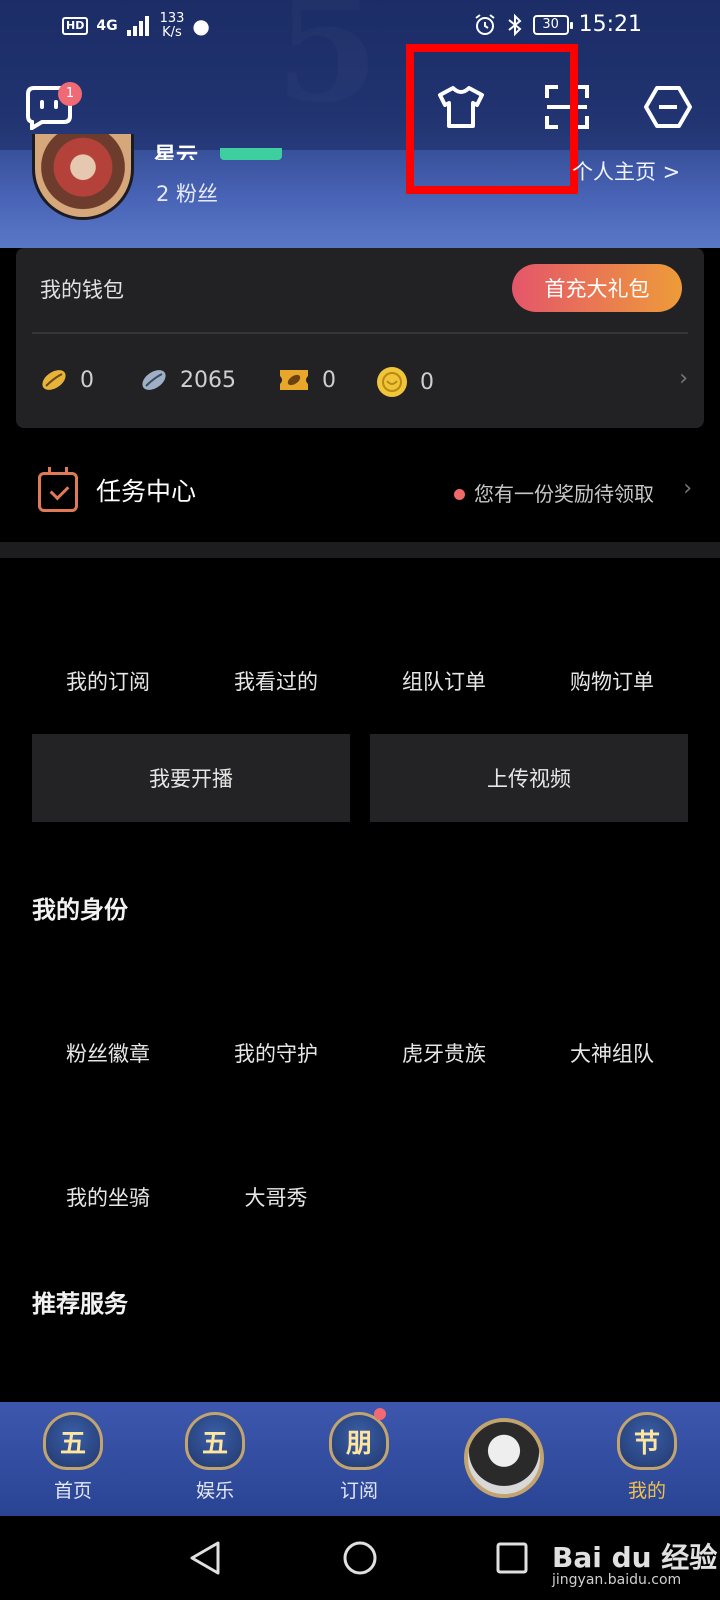 The image size is (720, 1600). What do you see at coordinates (612, 1053) in the screenshot?
I see `master-team-link: 大神组队` at bounding box center [612, 1053].